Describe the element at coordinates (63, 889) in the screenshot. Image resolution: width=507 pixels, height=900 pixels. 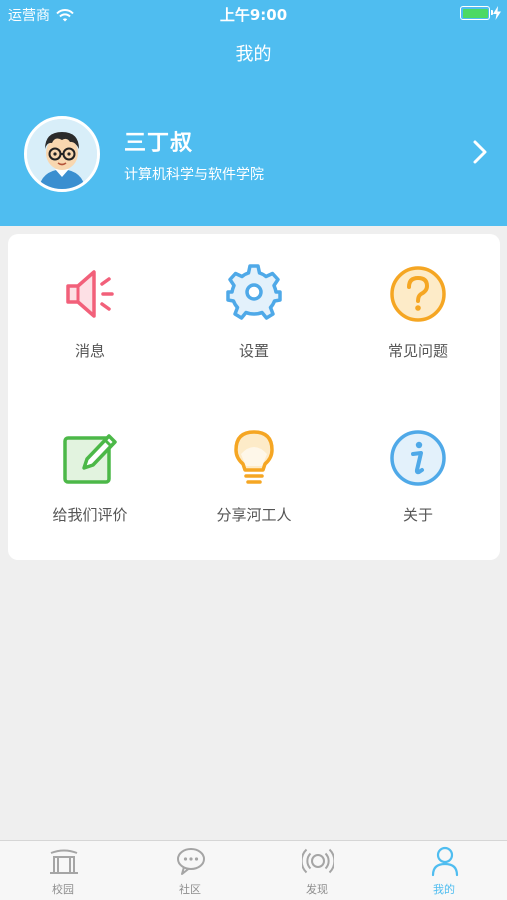
I see `tab-label: 校园` at that location.